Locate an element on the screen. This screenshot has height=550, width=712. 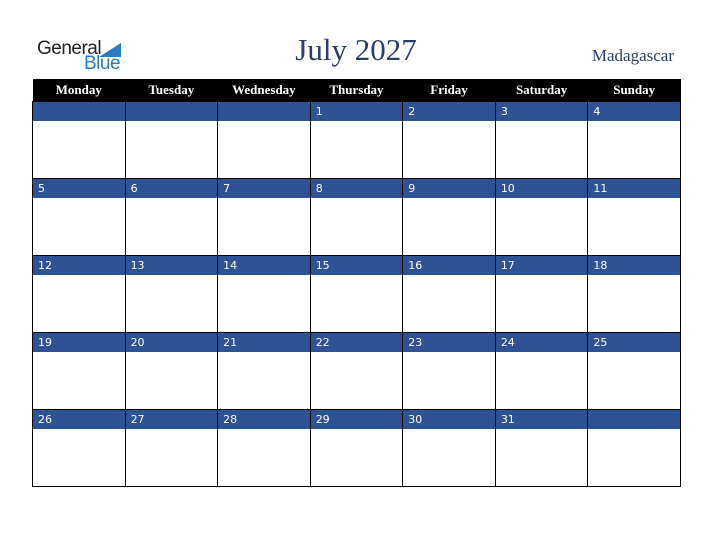
day-cell: 14 is located at coordinates (264, 294).